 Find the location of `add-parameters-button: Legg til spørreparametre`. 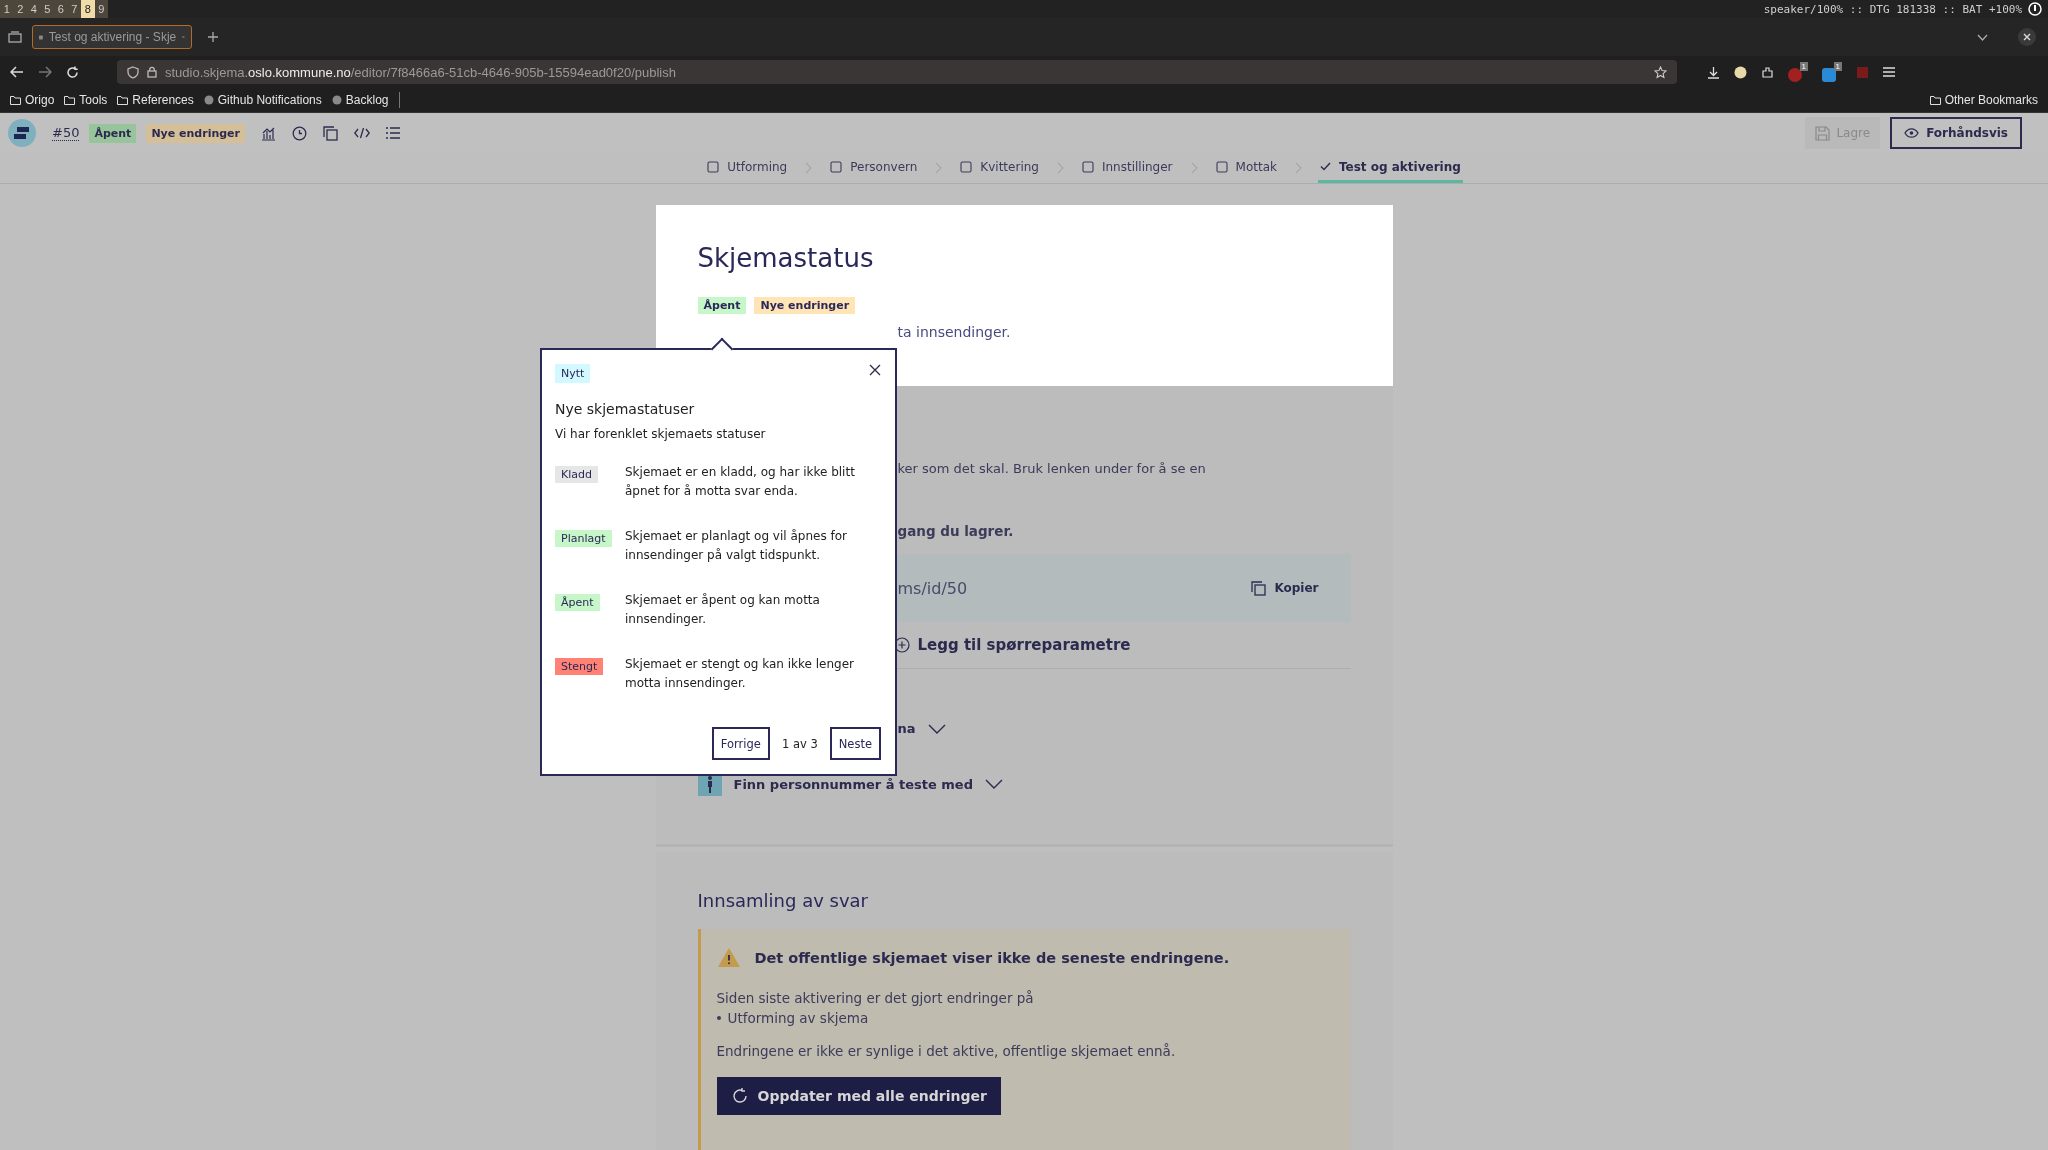

add-parameters-button: Legg til spørreparametre is located at coordinates (1012, 645).